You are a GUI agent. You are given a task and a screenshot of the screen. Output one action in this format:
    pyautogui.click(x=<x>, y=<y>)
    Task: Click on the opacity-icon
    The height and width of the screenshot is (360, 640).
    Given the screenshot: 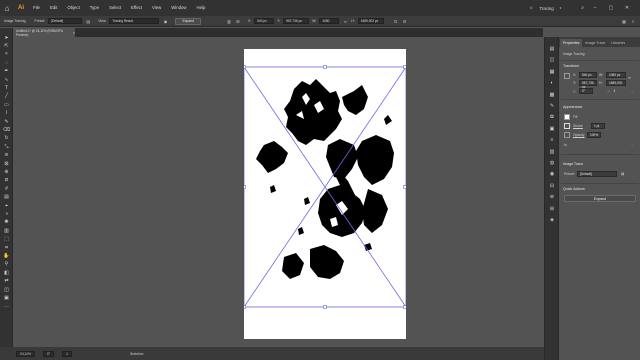 What is the action you would take?
    pyautogui.click(x=567, y=135)
    